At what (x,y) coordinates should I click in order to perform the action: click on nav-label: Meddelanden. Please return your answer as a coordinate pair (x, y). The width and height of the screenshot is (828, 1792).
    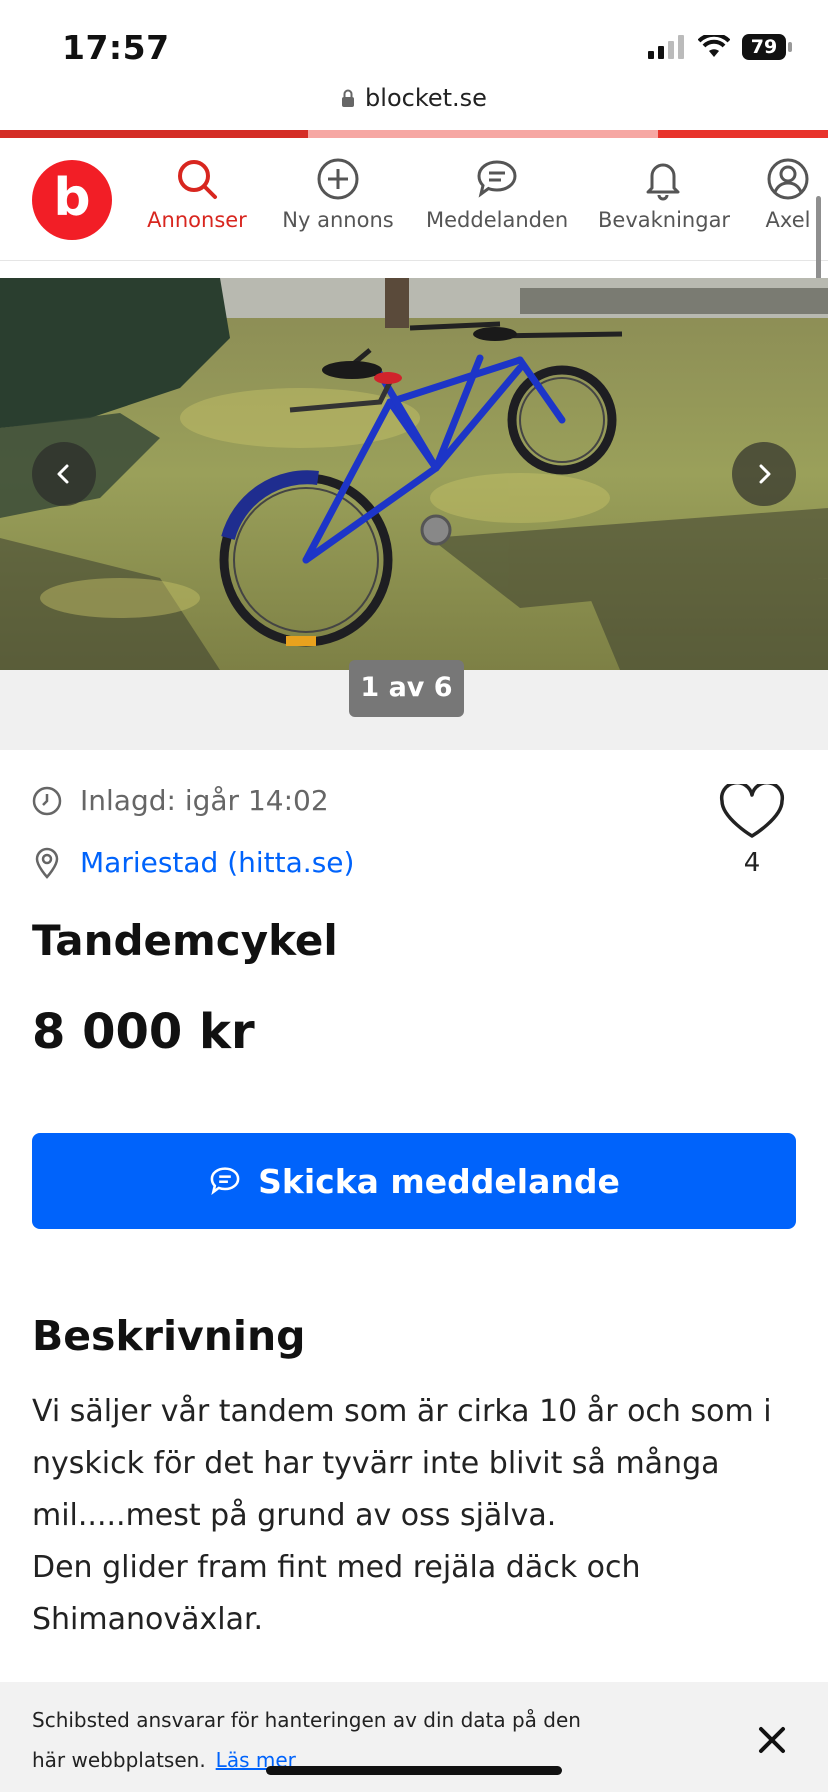
    Looking at the image, I should click on (497, 220).